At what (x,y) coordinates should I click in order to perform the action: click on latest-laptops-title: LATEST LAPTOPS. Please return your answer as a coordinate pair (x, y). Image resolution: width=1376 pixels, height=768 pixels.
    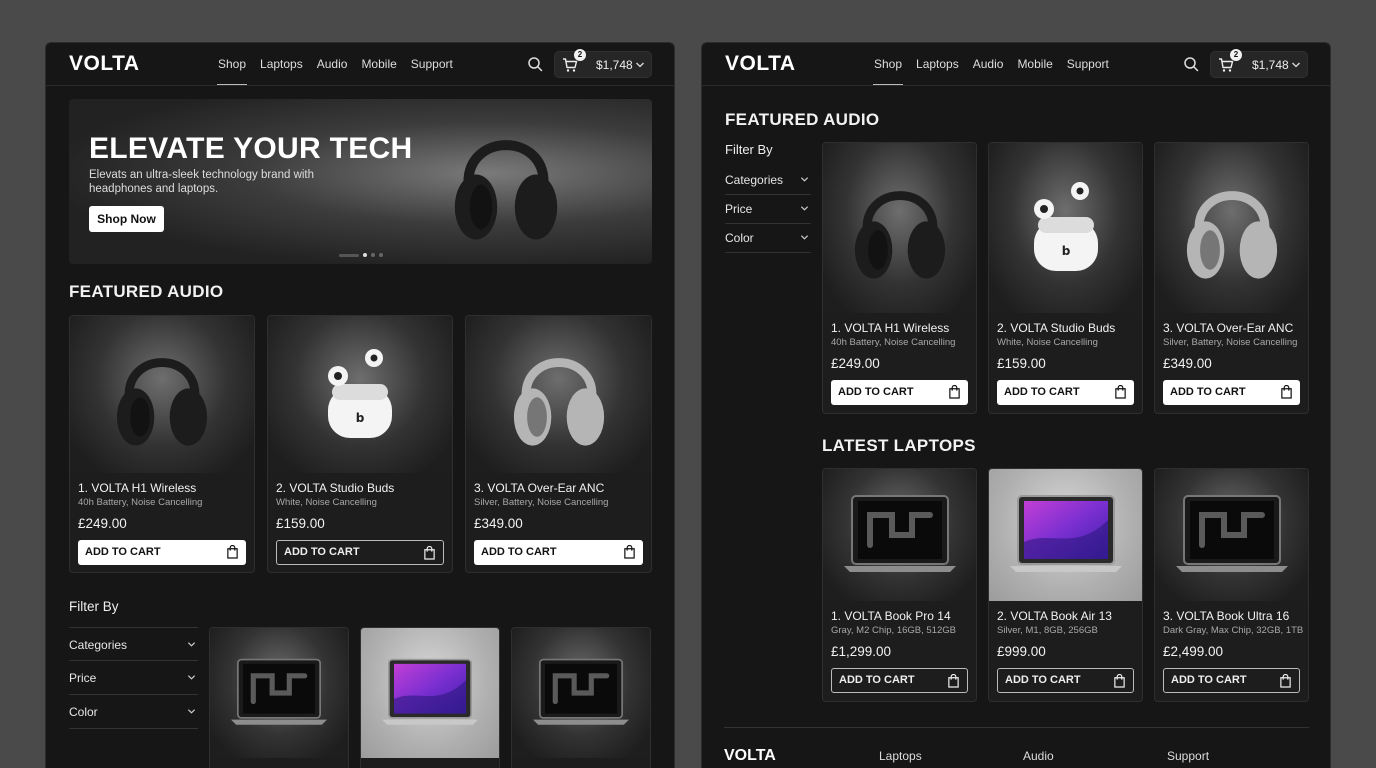
    Looking at the image, I should click on (899, 445).